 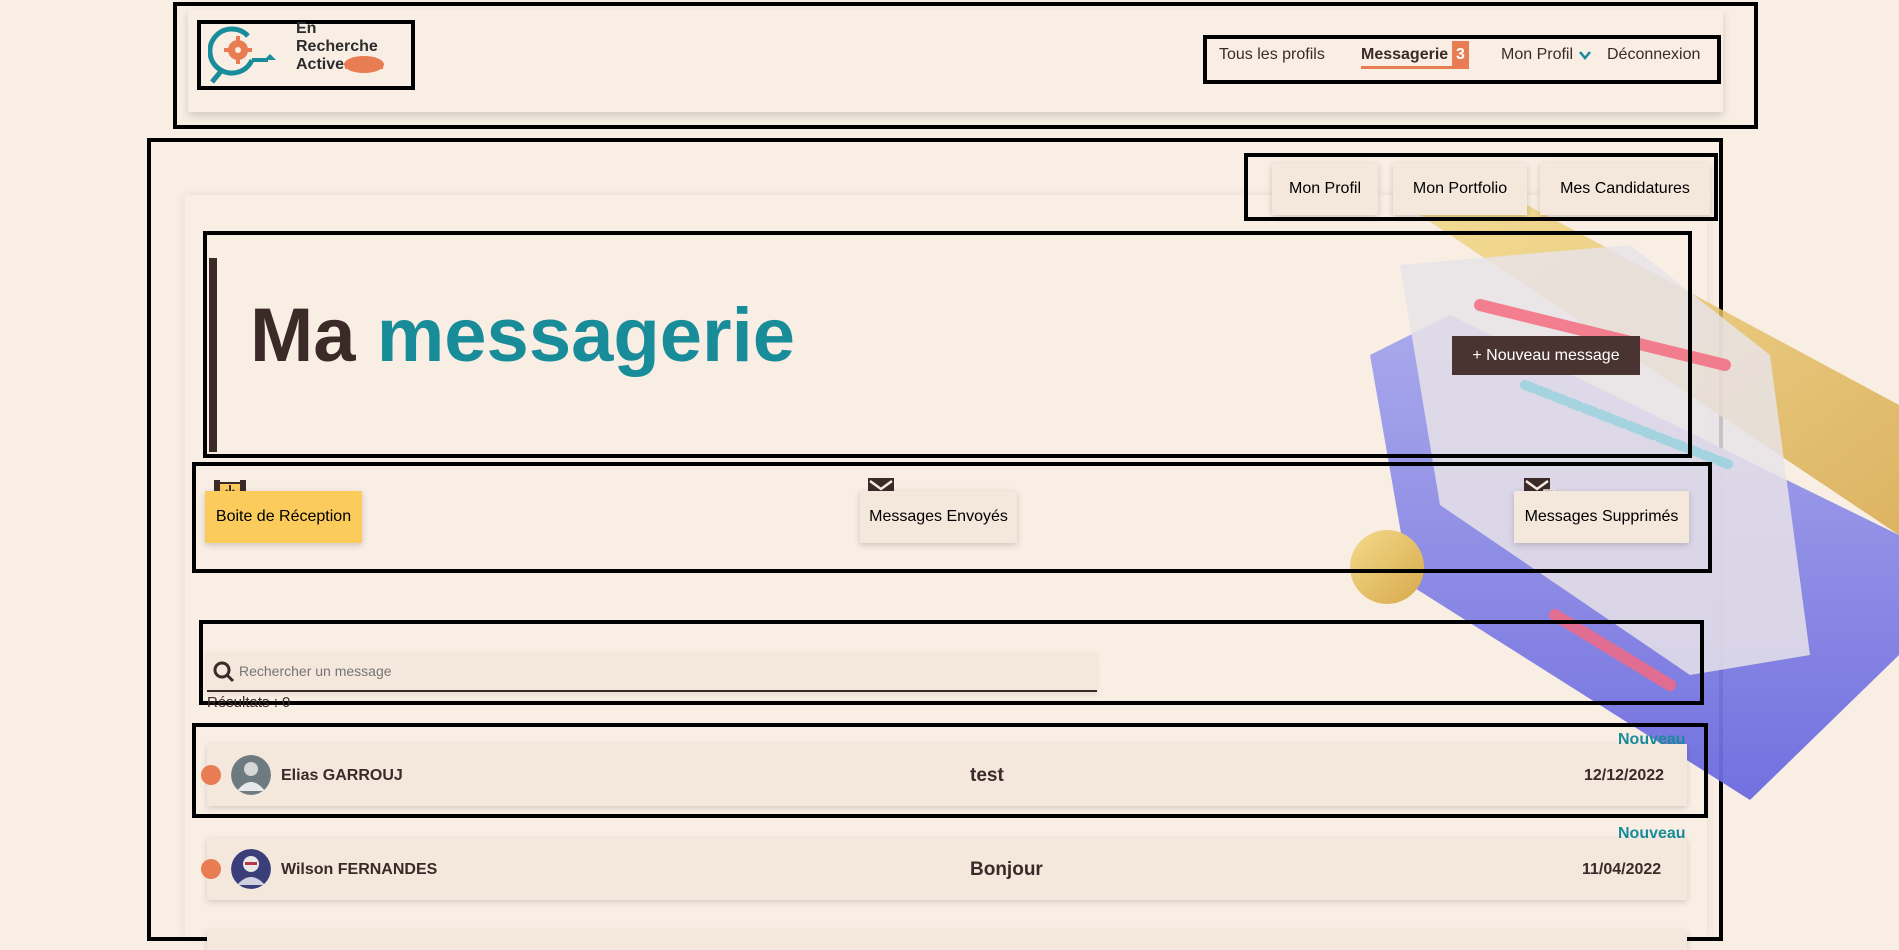 I want to click on results-count: Résultats : 0, so click(x=249, y=702).